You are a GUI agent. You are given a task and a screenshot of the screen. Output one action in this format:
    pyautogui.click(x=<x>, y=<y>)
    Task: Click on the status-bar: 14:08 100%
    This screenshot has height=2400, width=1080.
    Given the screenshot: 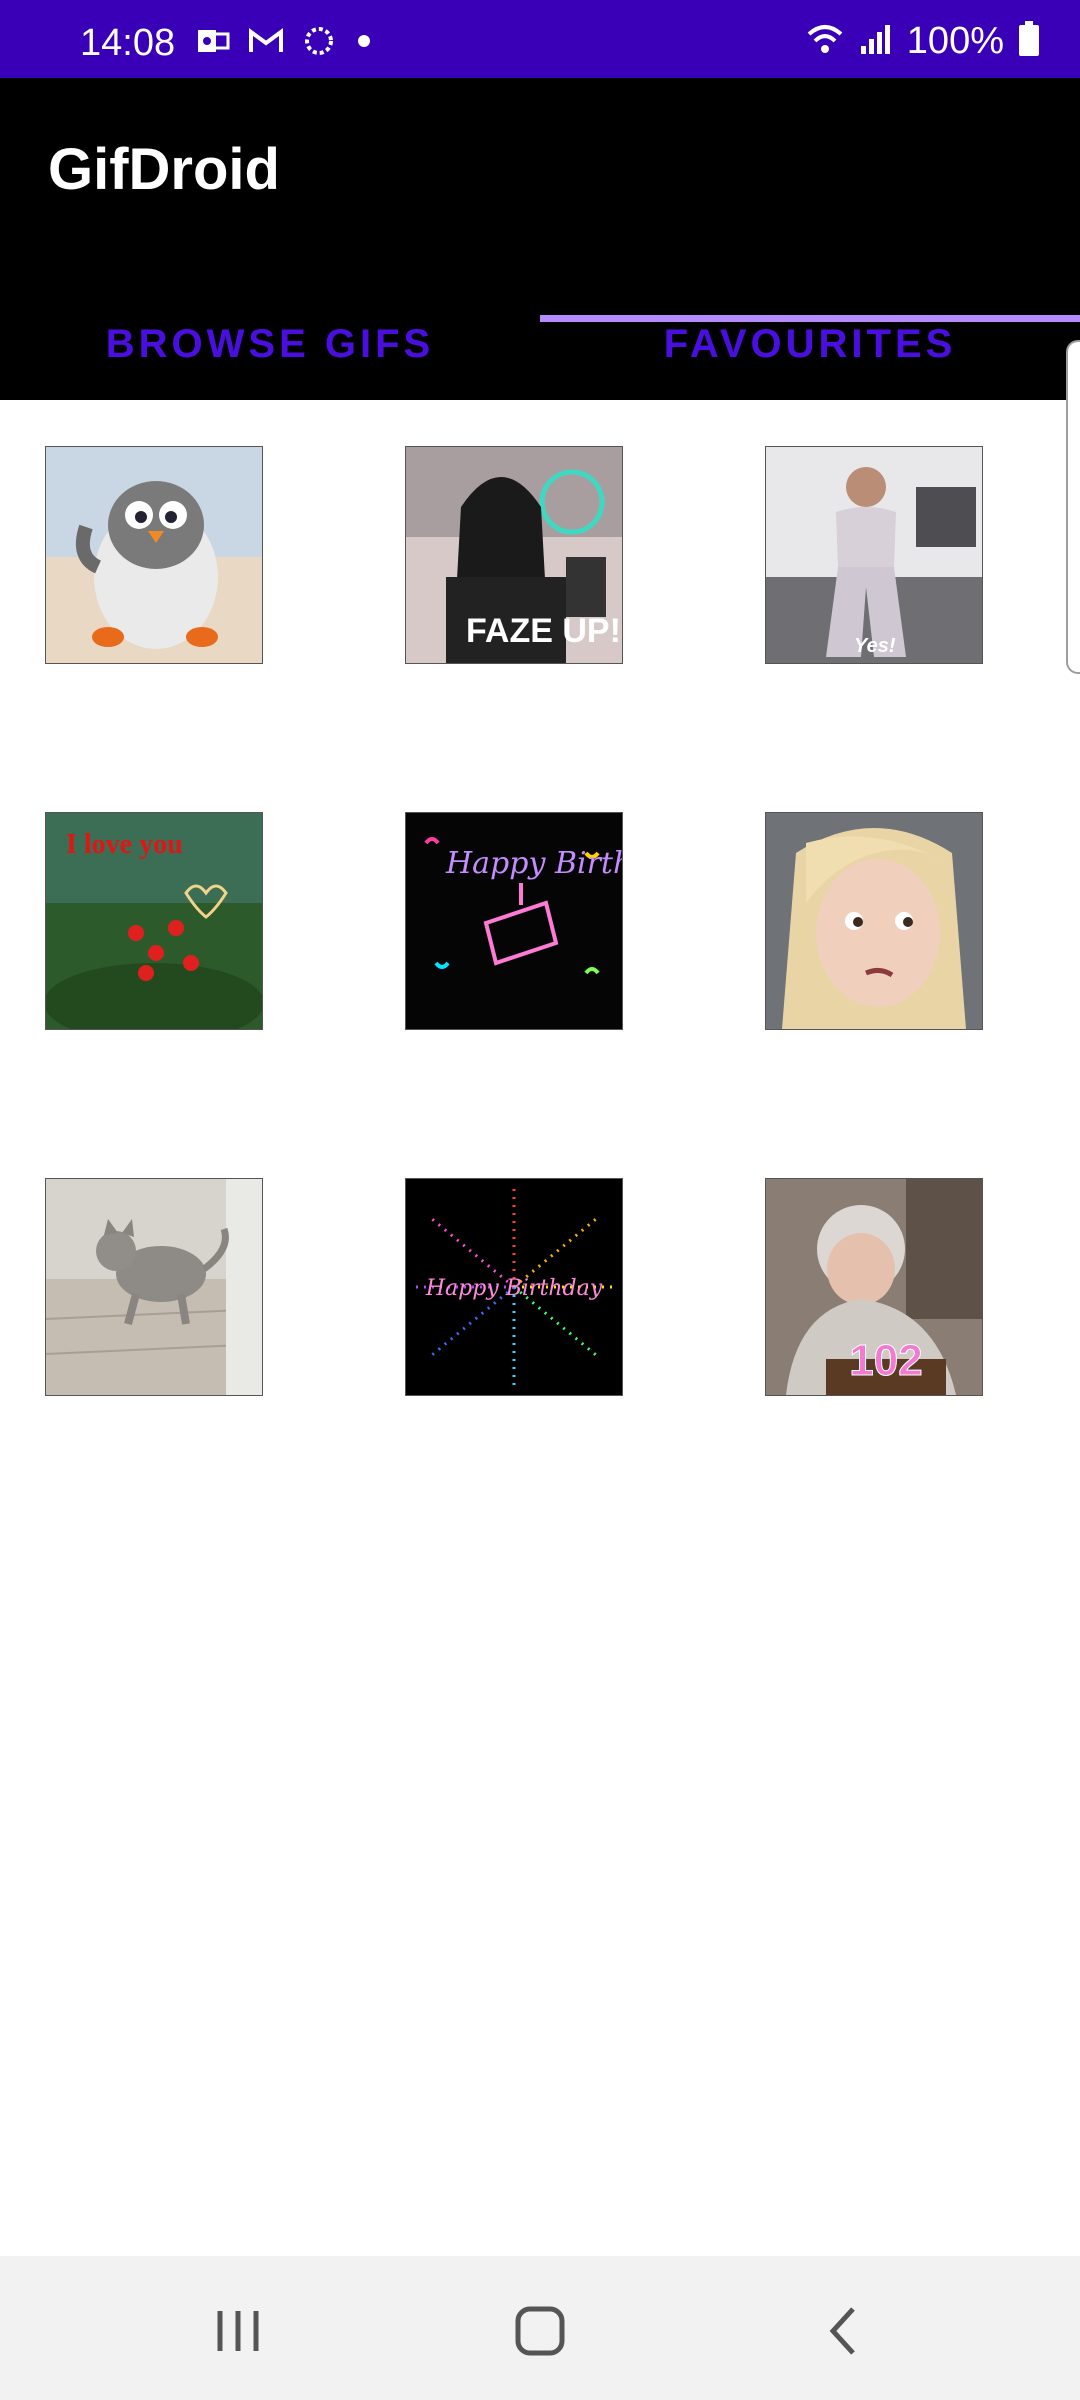 What is the action you would take?
    pyautogui.click(x=540, y=39)
    